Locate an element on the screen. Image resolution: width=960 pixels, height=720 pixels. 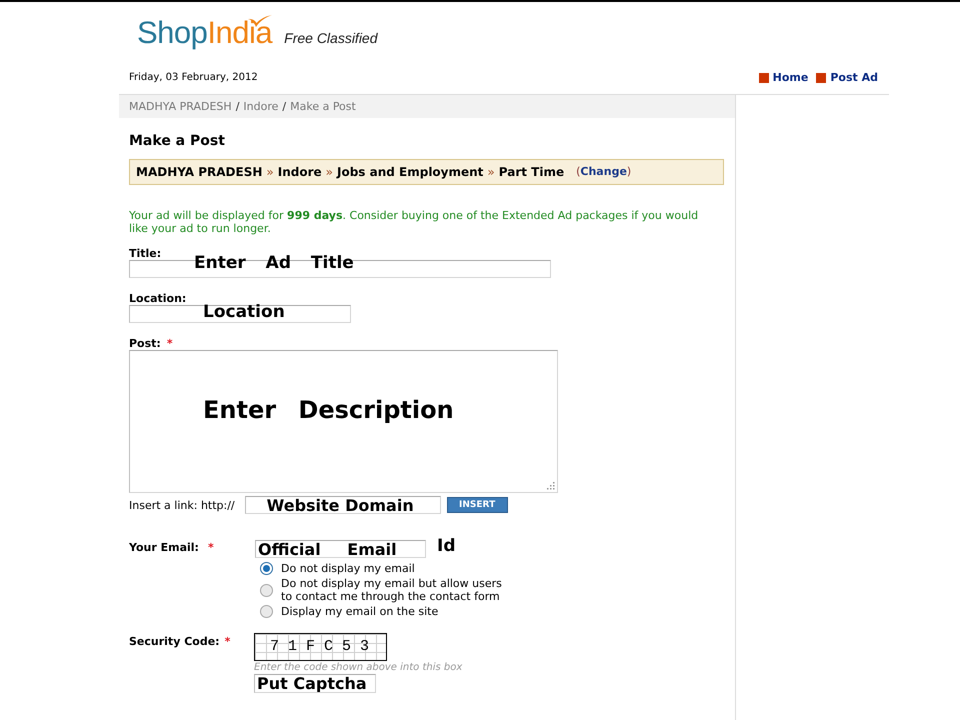
tagline: Free Classified is located at coordinates (331, 38).